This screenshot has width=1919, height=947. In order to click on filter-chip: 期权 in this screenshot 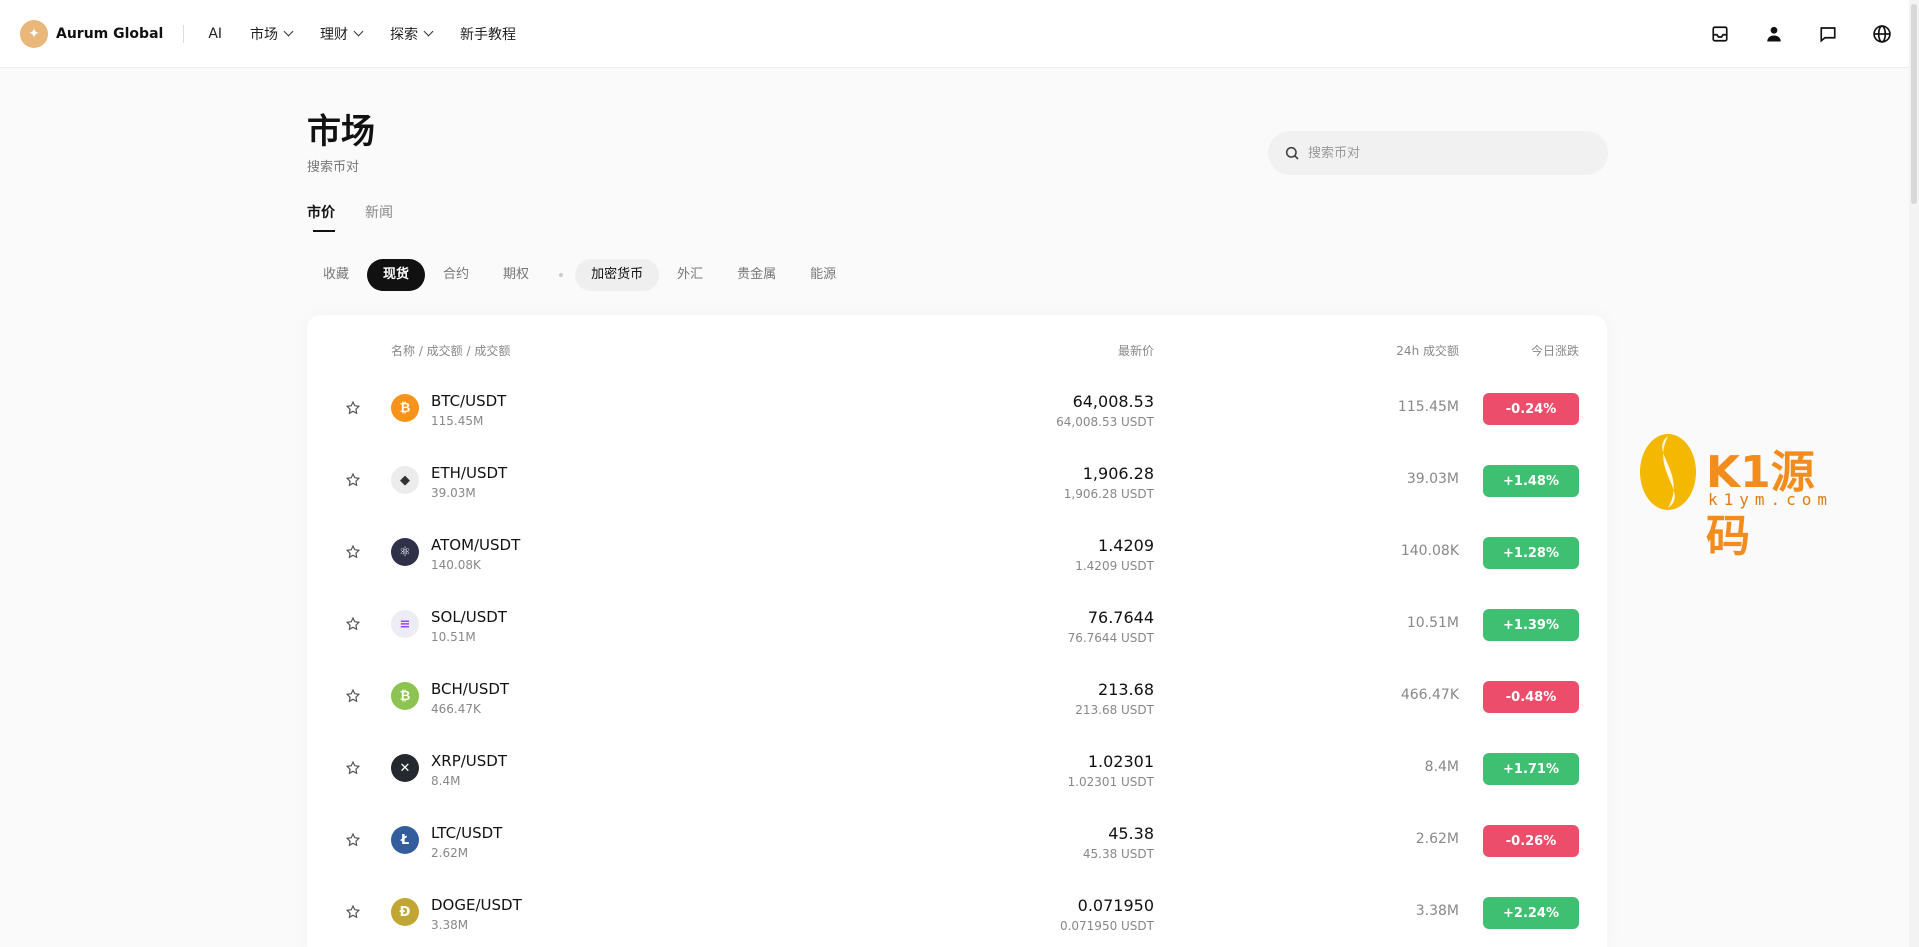, I will do `click(516, 275)`.